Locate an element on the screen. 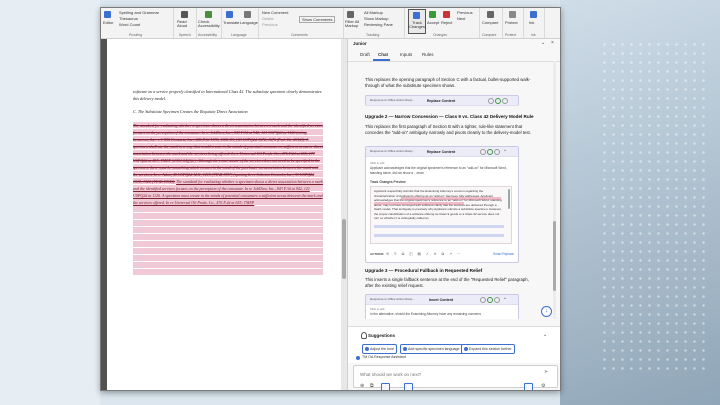  document-scrollbar-thumb is located at coordinates (344, 249).